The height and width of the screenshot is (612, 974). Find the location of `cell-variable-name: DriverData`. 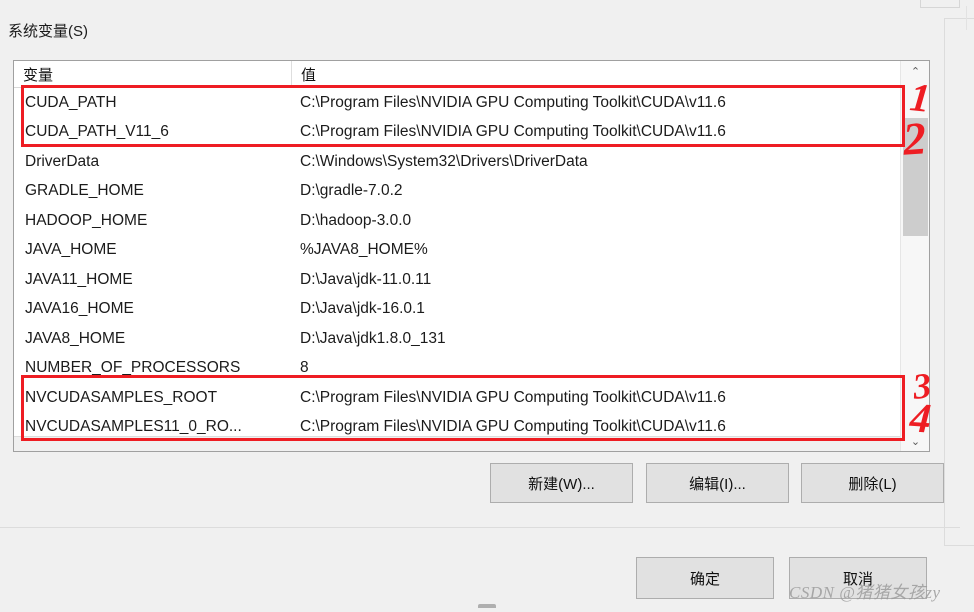

cell-variable-name: DriverData is located at coordinates (62, 161).